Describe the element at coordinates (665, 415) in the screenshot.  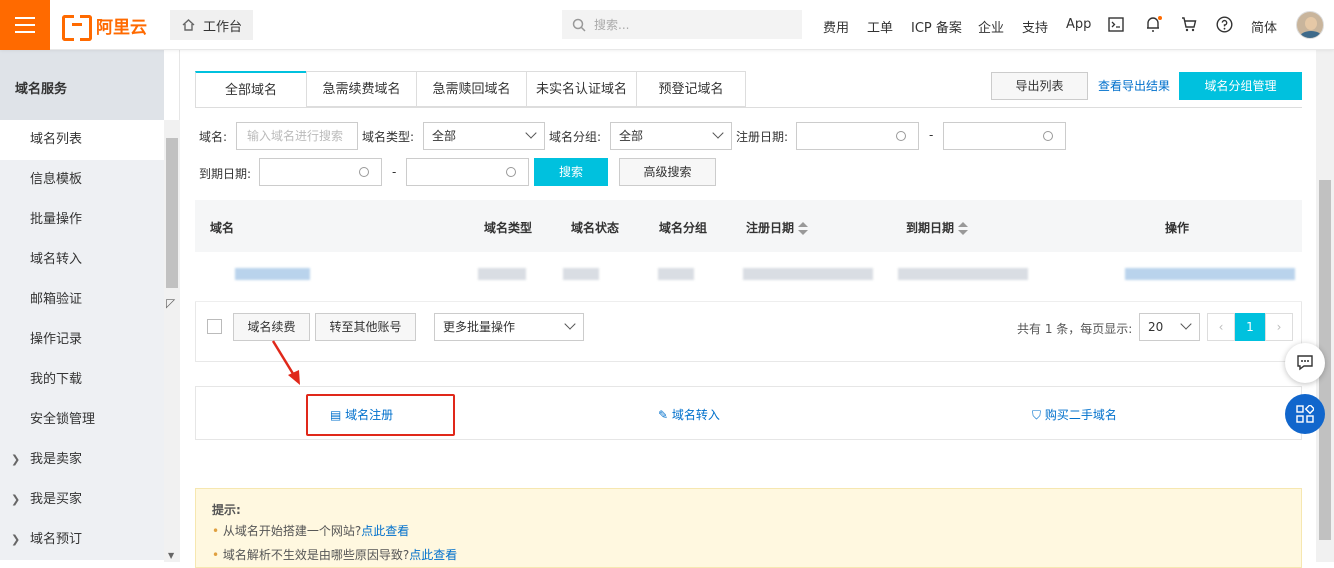
I see `edit-icon: ✎` at that location.